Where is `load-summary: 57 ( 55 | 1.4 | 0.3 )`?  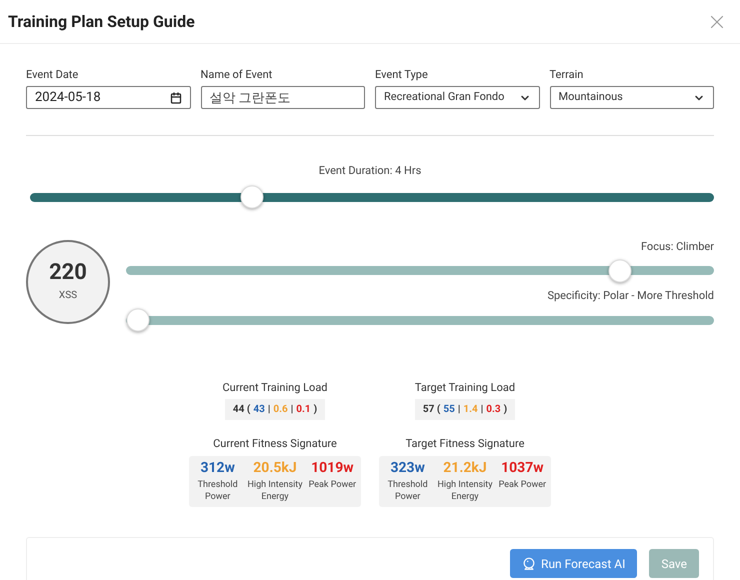 load-summary: 57 ( 55 | 1.4 | 0.3 ) is located at coordinates (465, 409).